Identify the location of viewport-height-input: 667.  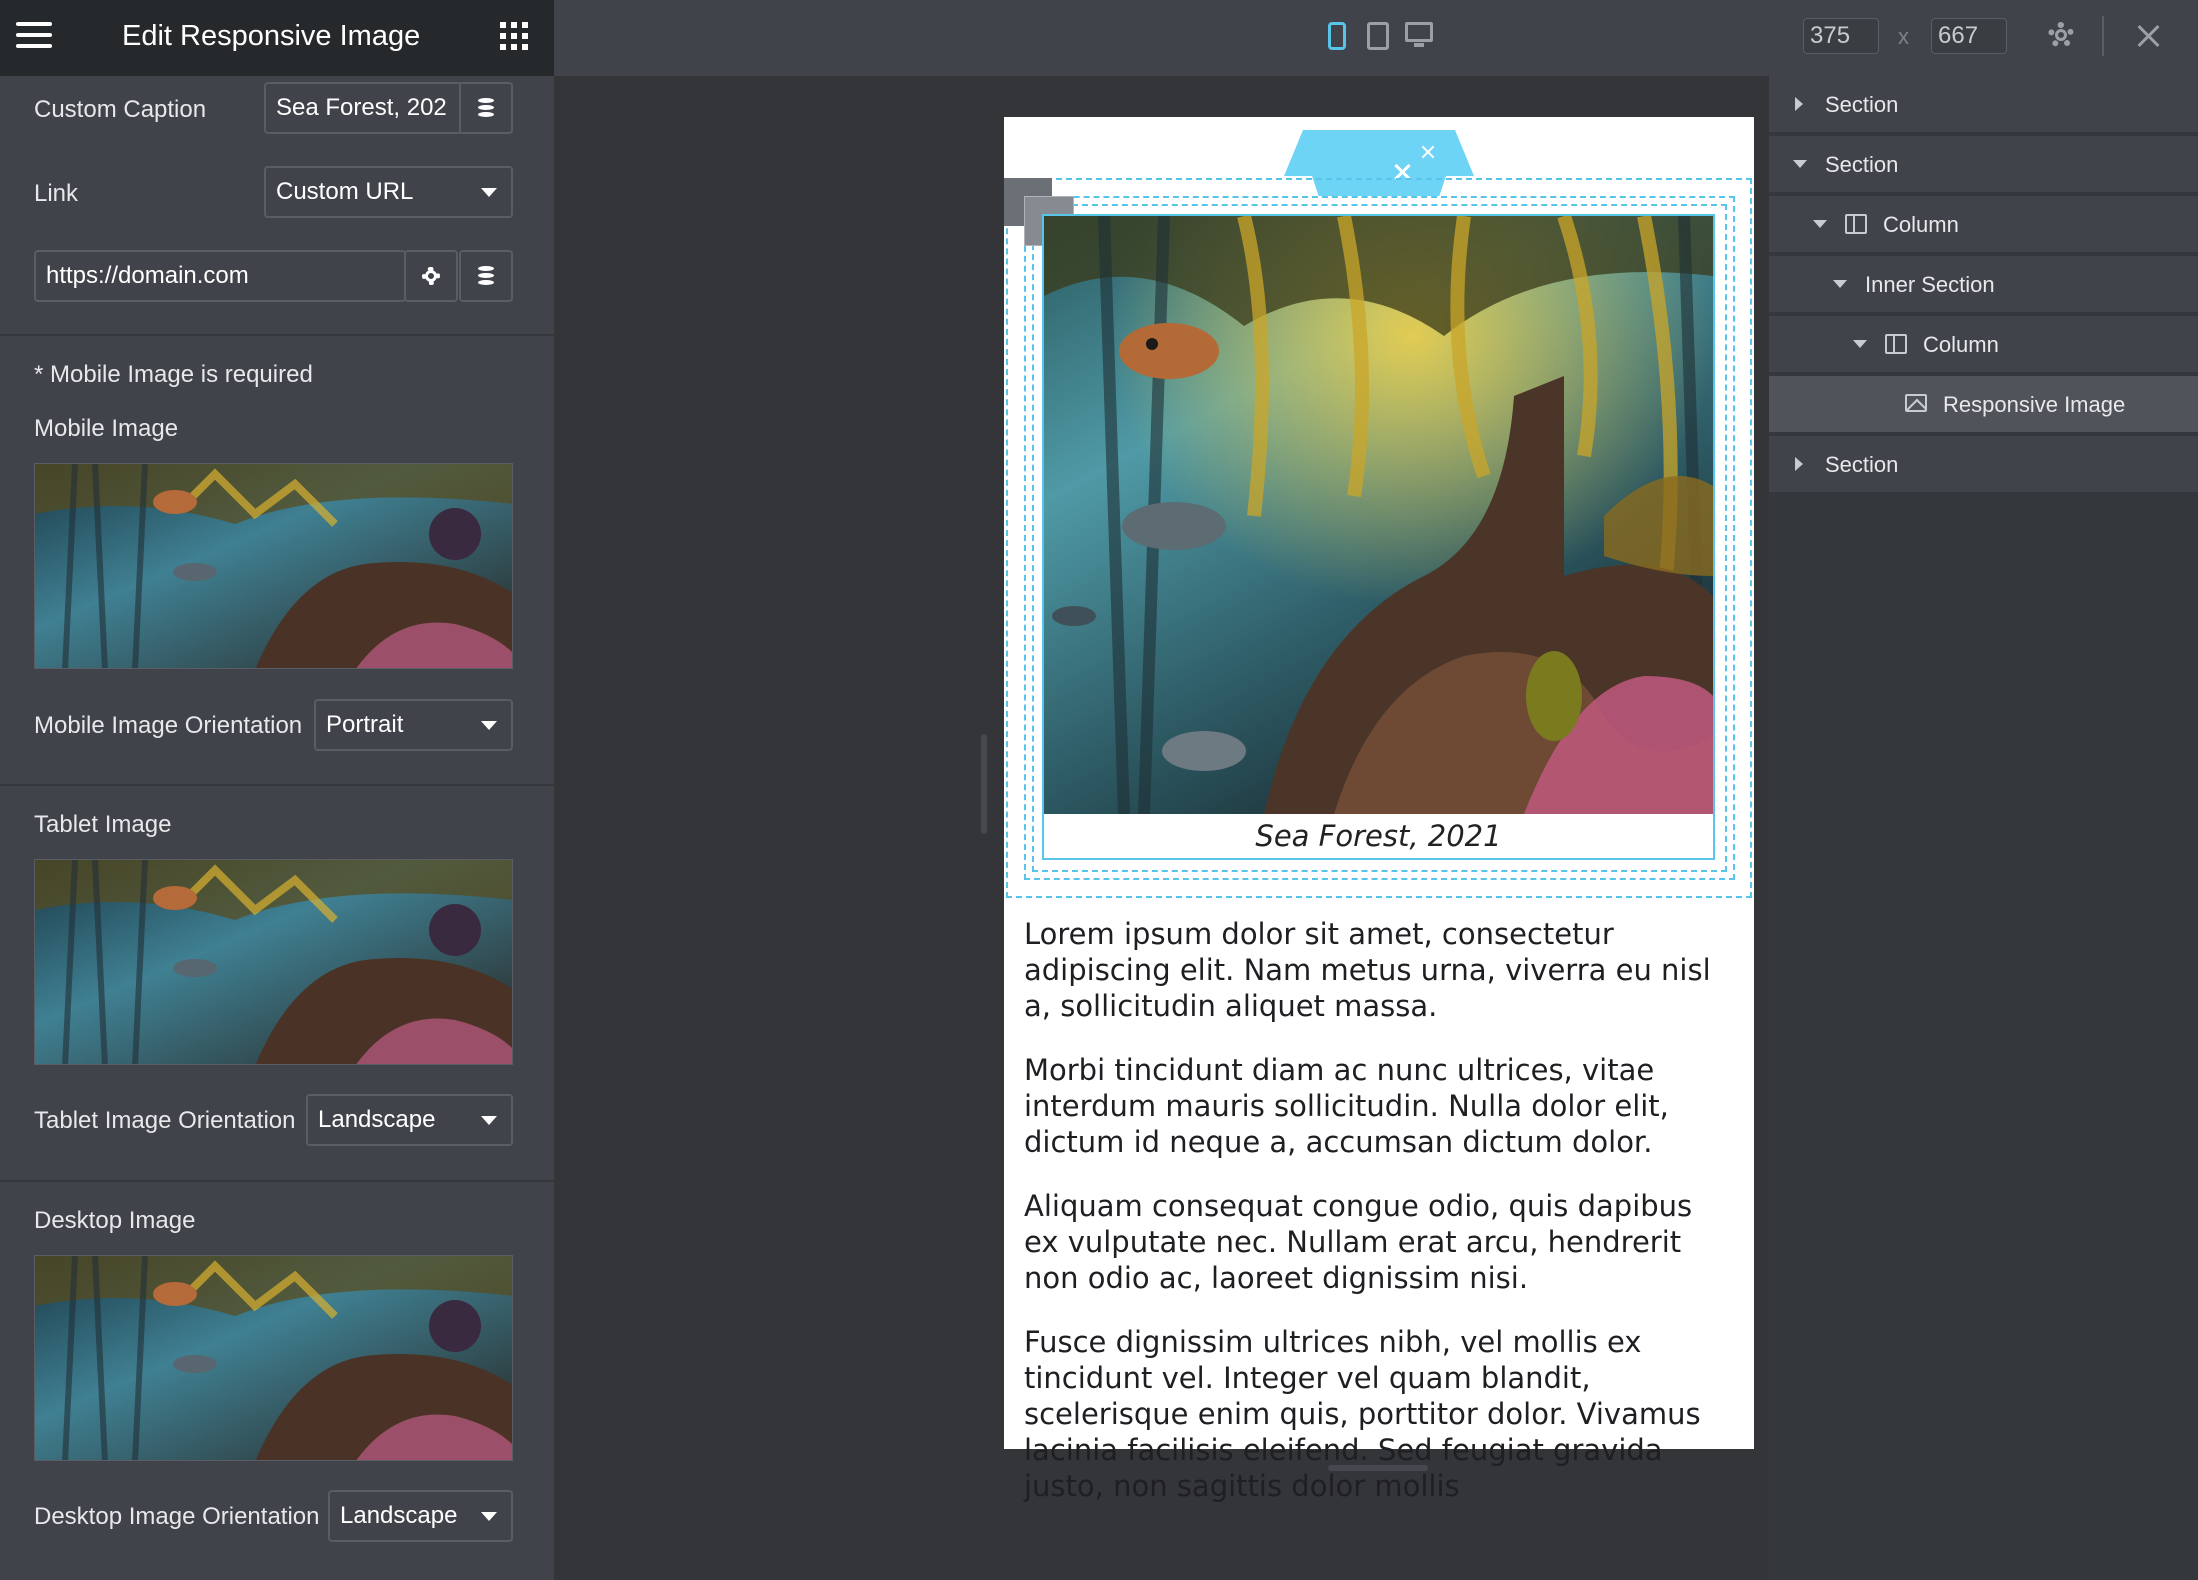
(1969, 36).